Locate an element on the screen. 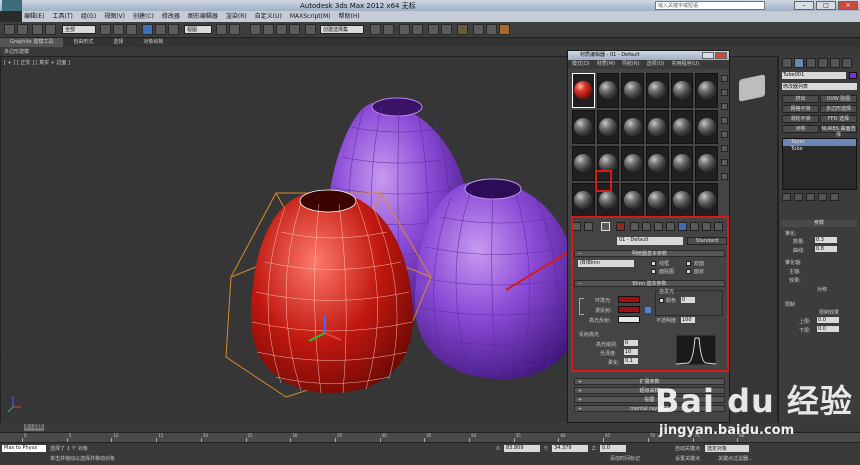 The width and height of the screenshot is (860, 465). rotate-icon is located at coordinates (160, 29).